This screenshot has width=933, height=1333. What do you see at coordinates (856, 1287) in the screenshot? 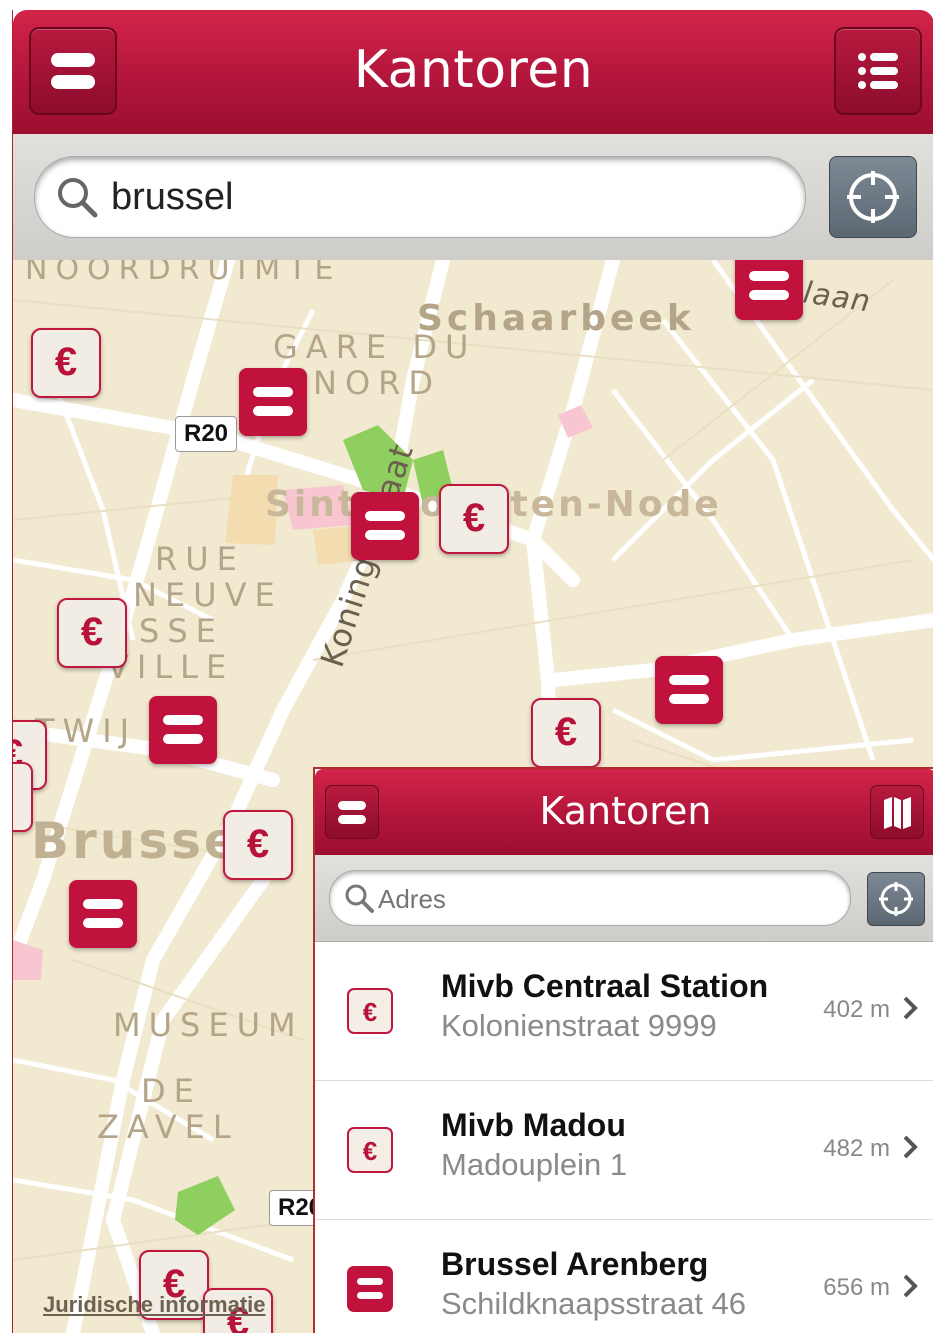
I see `office-distance: 656 m` at bounding box center [856, 1287].